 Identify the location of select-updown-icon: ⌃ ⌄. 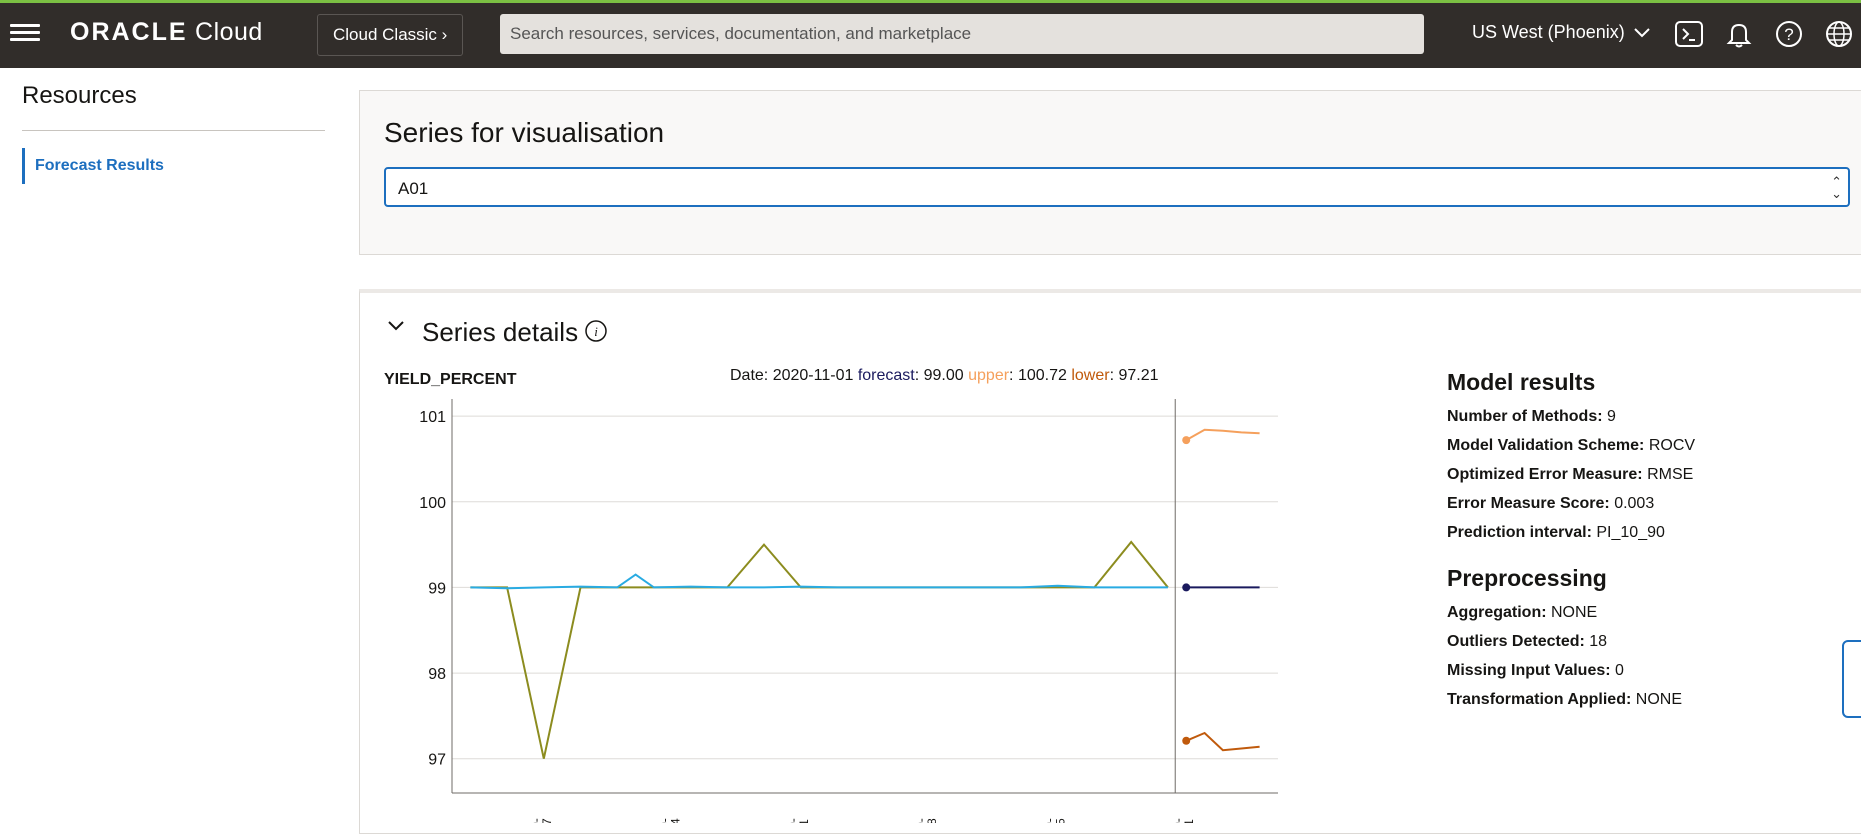
(1836, 187).